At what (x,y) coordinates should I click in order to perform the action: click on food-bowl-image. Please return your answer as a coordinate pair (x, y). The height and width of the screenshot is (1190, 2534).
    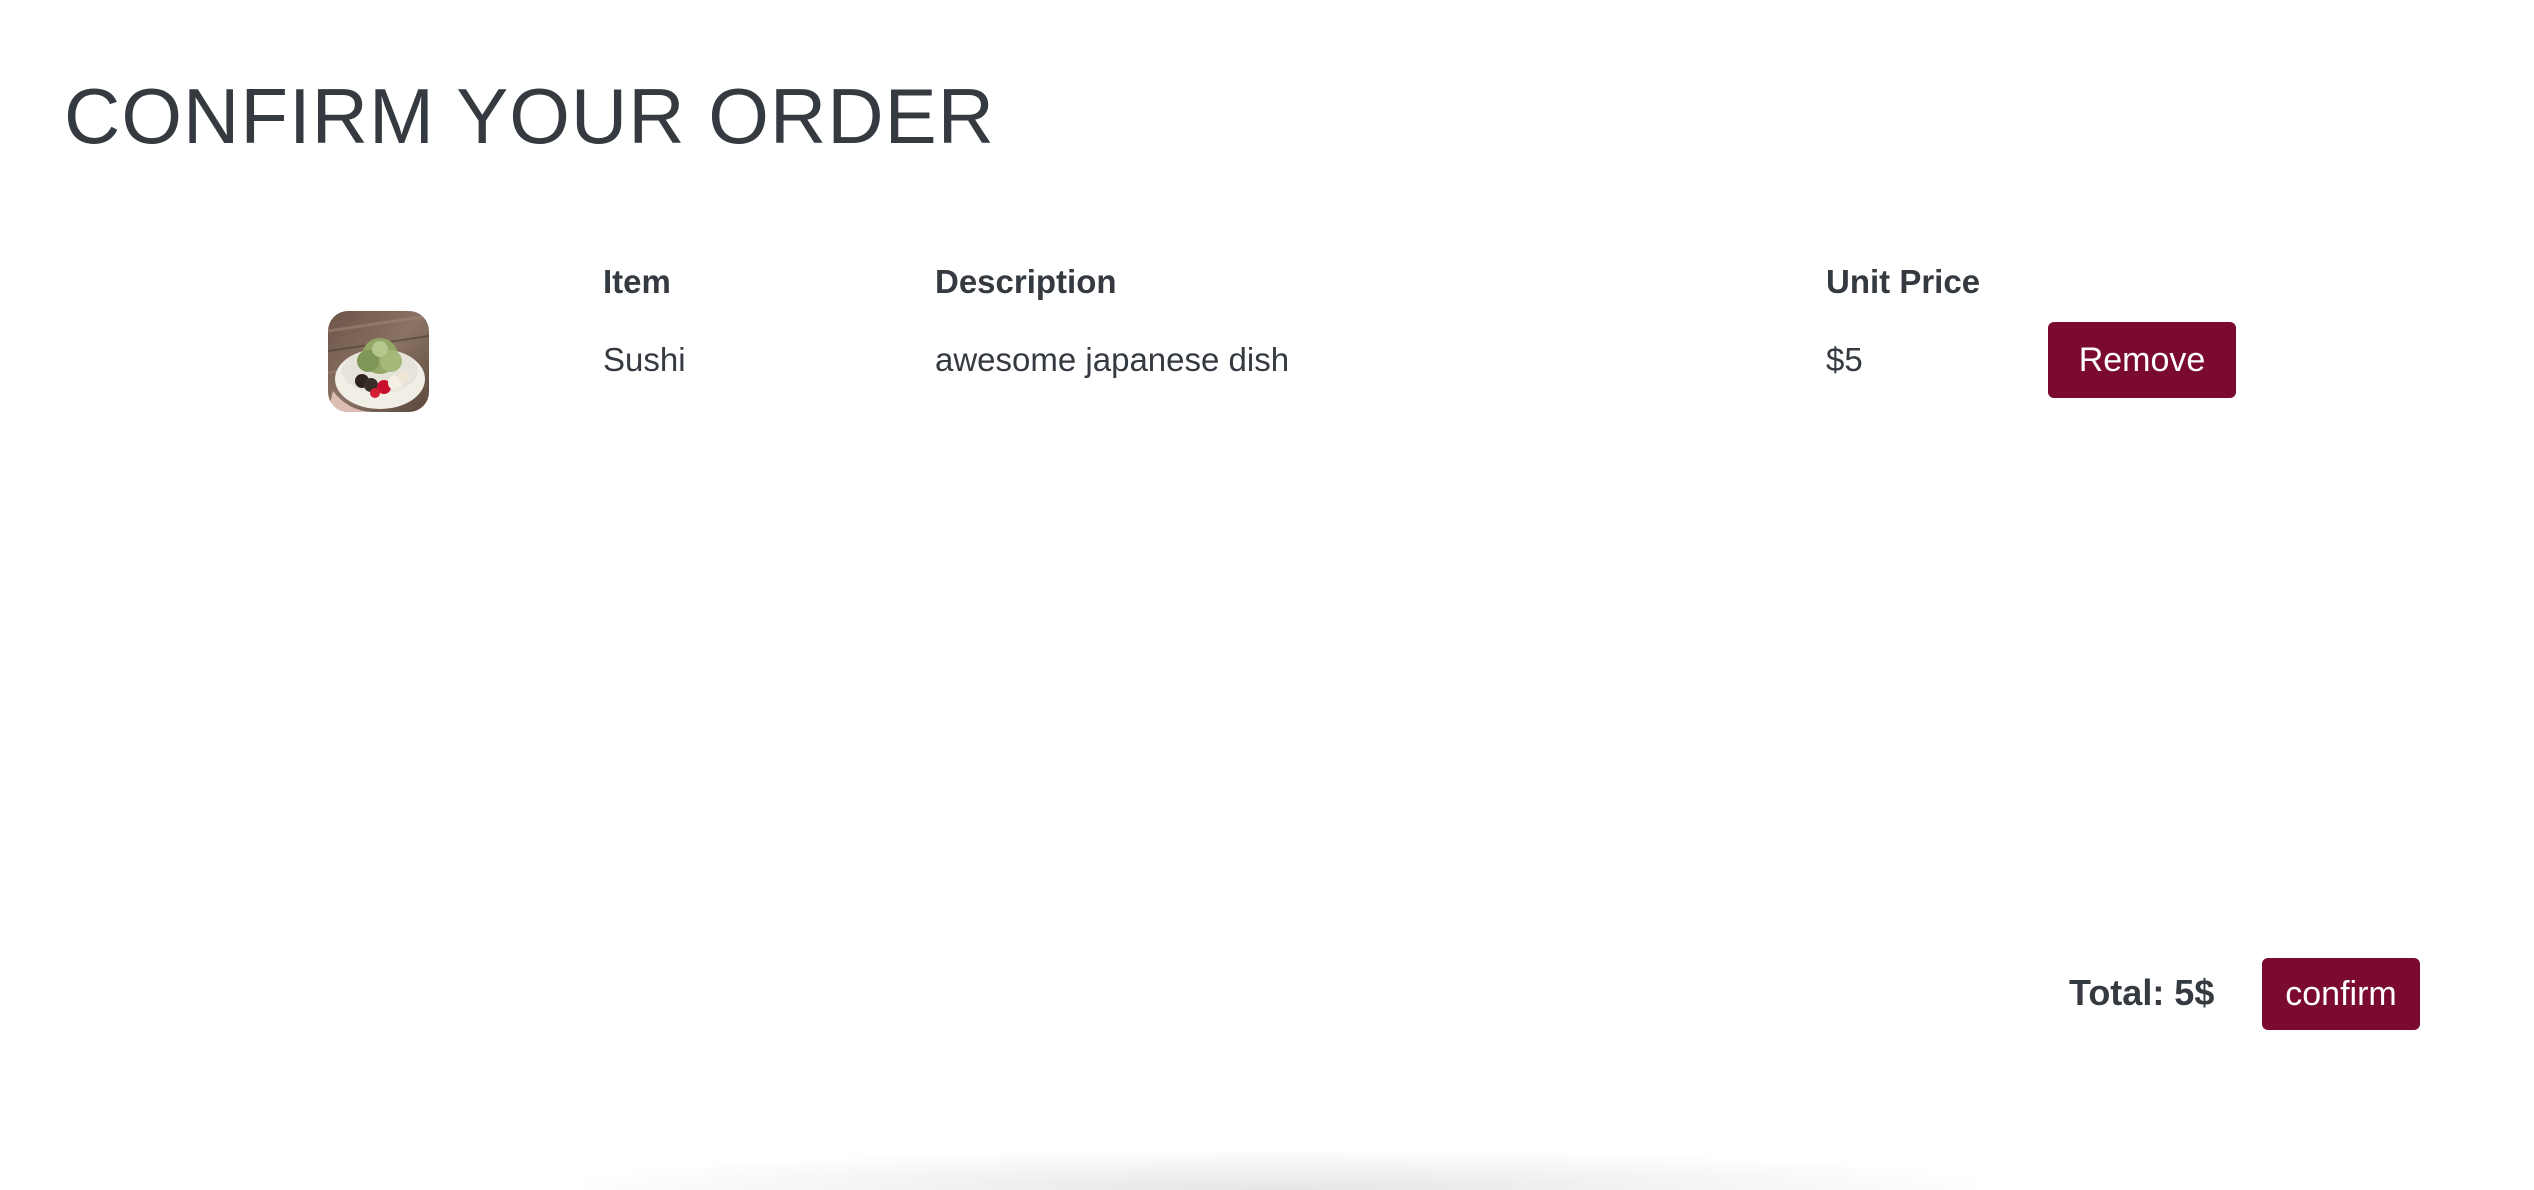
    Looking at the image, I should click on (378, 361).